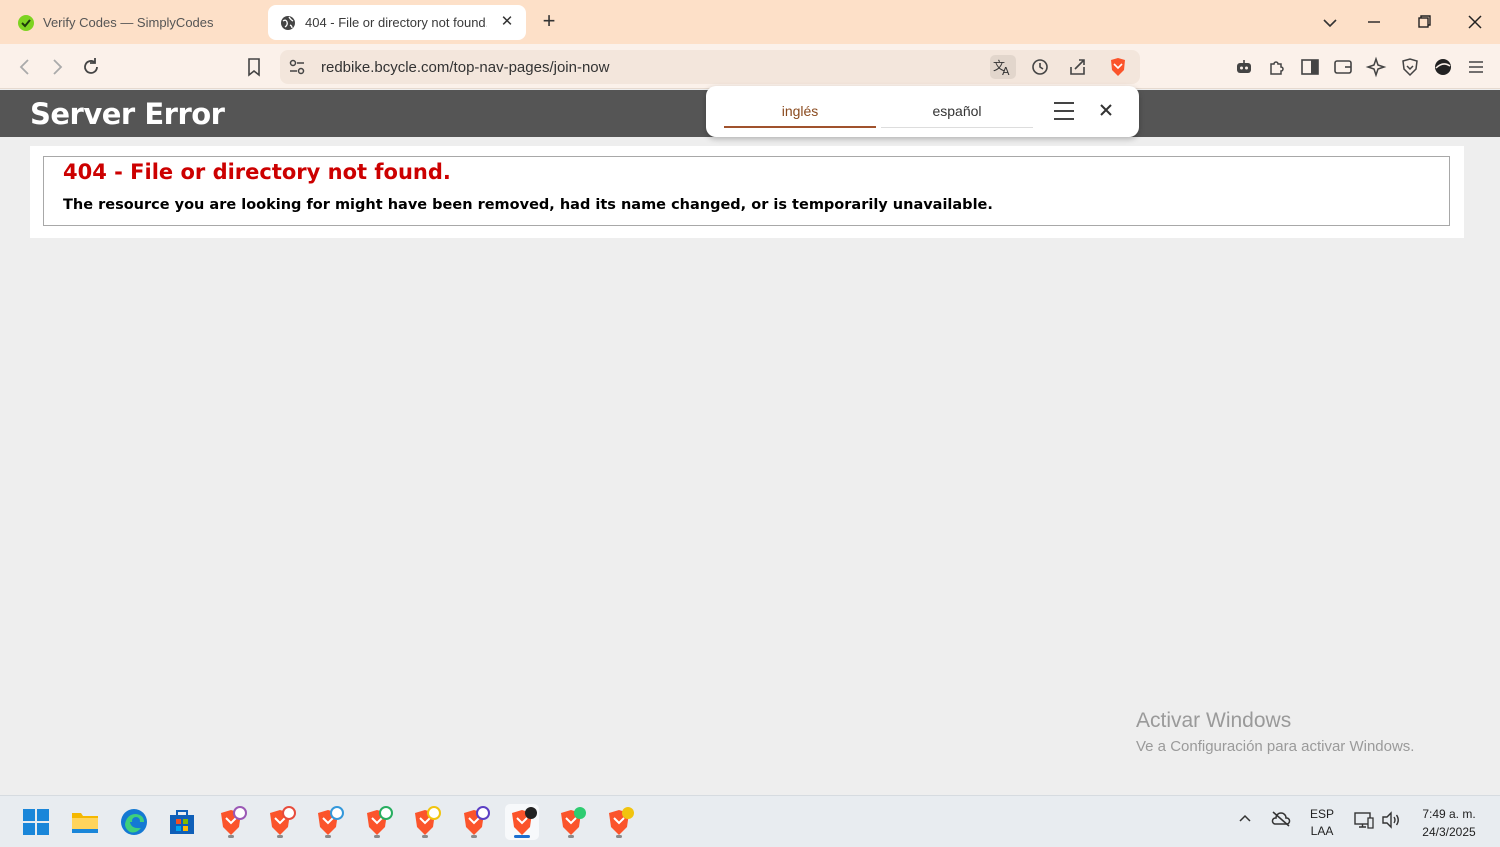  What do you see at coordinates (474, 822) in the screenshot?
I see `brave-profile-6-icon` at bounding box center [474, 822].